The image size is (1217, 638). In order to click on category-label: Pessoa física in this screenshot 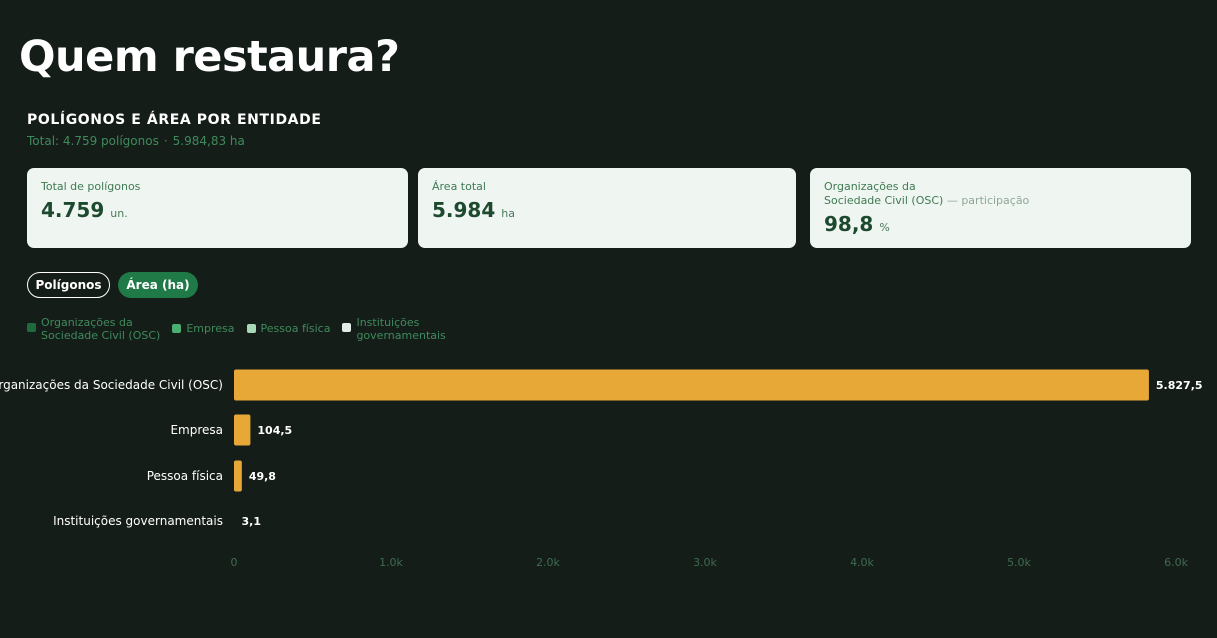, I will do `click(185, 476)`.